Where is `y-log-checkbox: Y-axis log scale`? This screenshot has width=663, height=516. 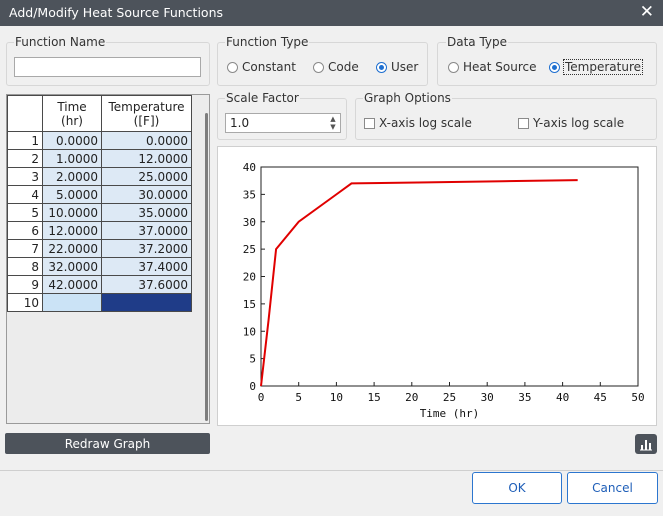
y-log-checkbox: Y-axis log scale is located at coordinates (571, 123).